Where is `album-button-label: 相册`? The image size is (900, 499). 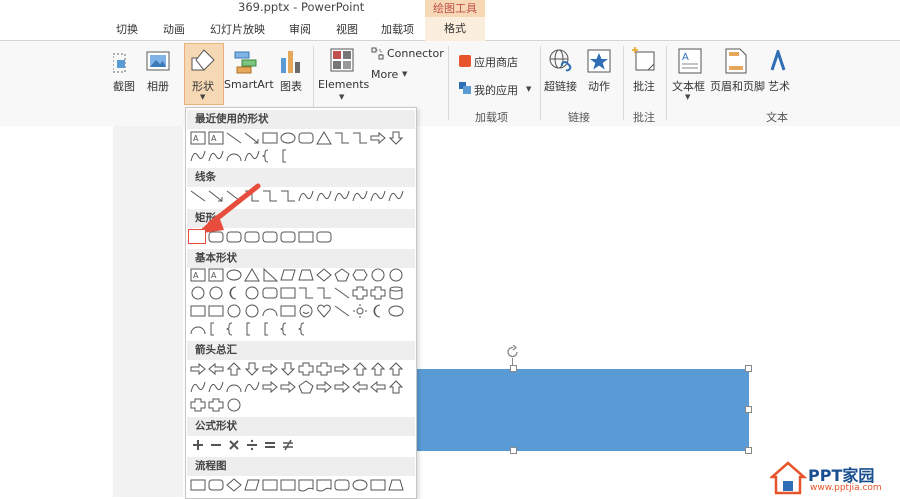 album-button-label: 相册 is located at coordinates (158, 86).